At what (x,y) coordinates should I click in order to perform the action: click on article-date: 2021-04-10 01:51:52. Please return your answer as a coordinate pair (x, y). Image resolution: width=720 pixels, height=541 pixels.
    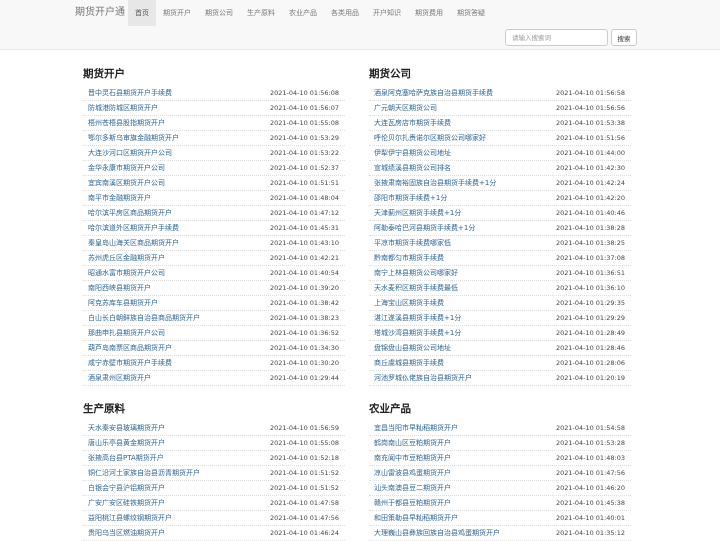
    Looking at the image, I should click on (304, 488).